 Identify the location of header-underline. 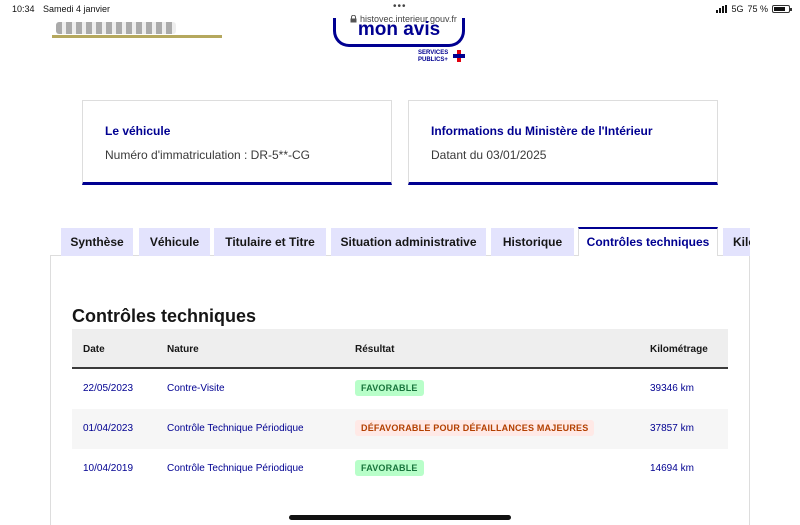
(137, 36).